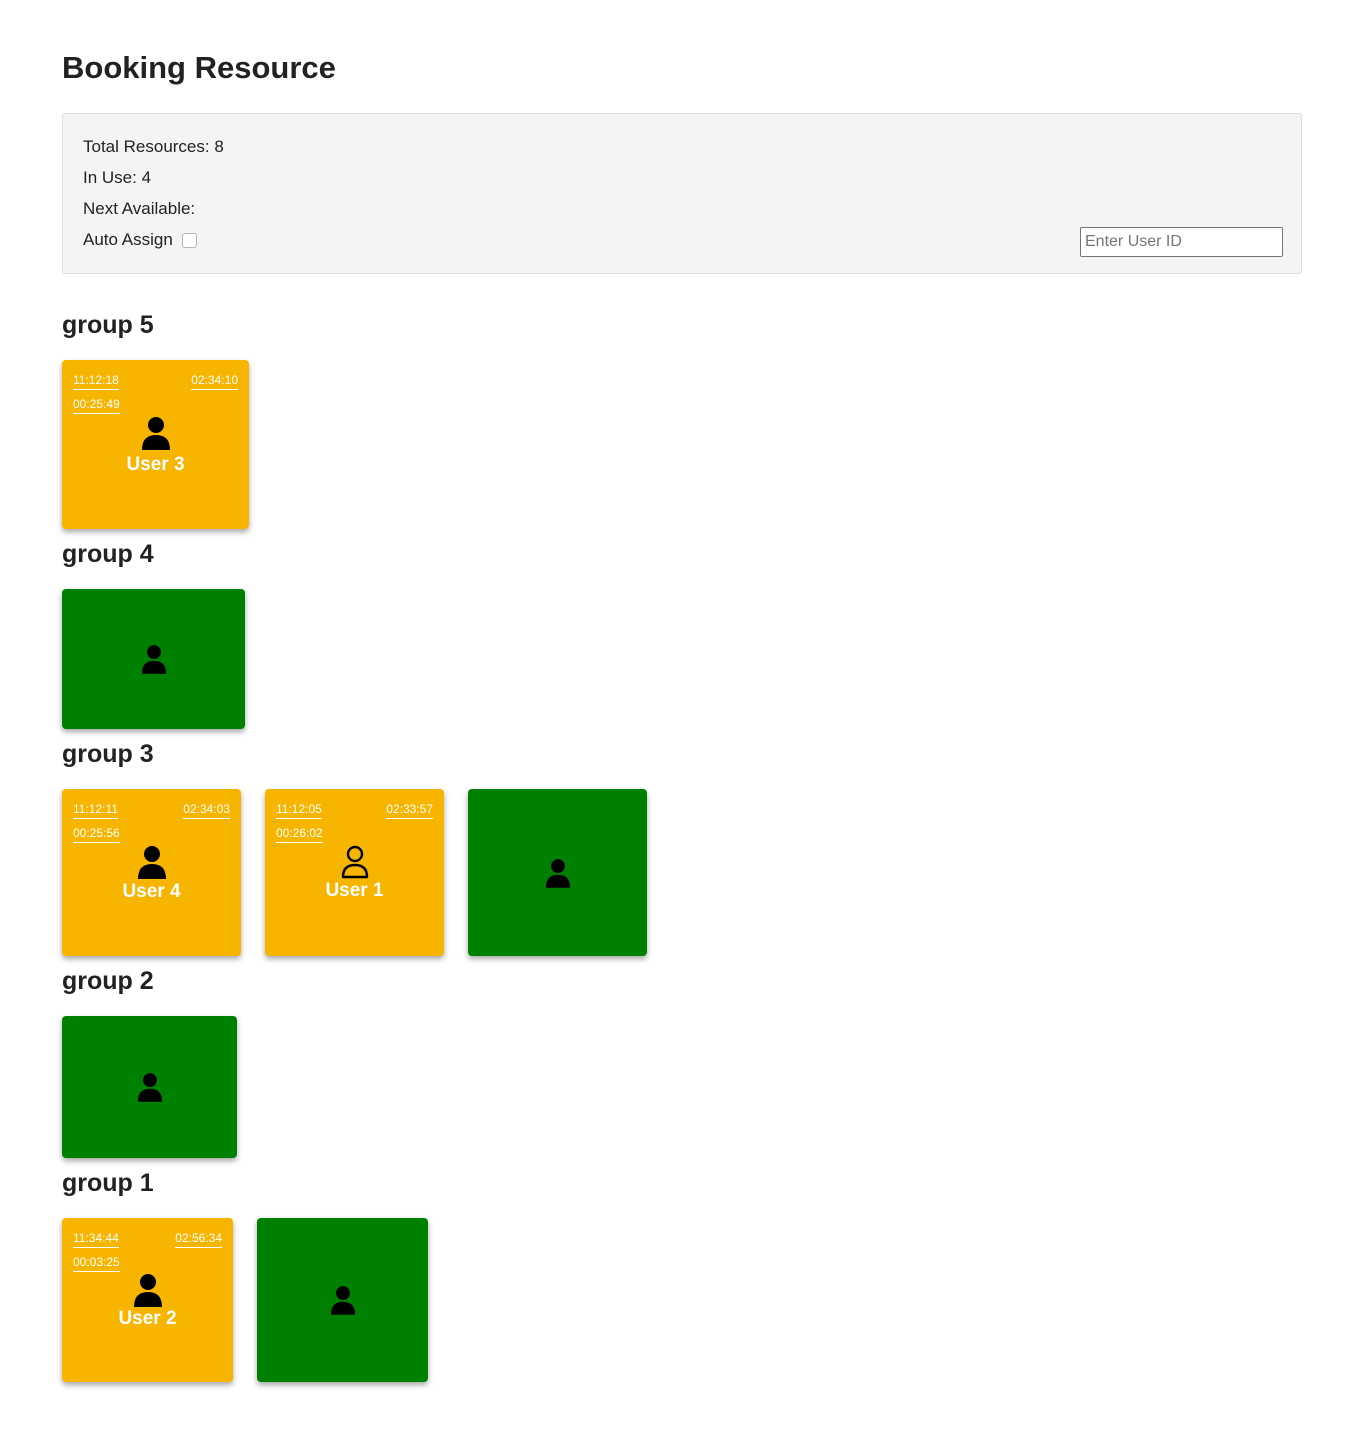  Describe the element at coordinates (151, 891) in the screenshot. I see `user-name: User 4` at that location.